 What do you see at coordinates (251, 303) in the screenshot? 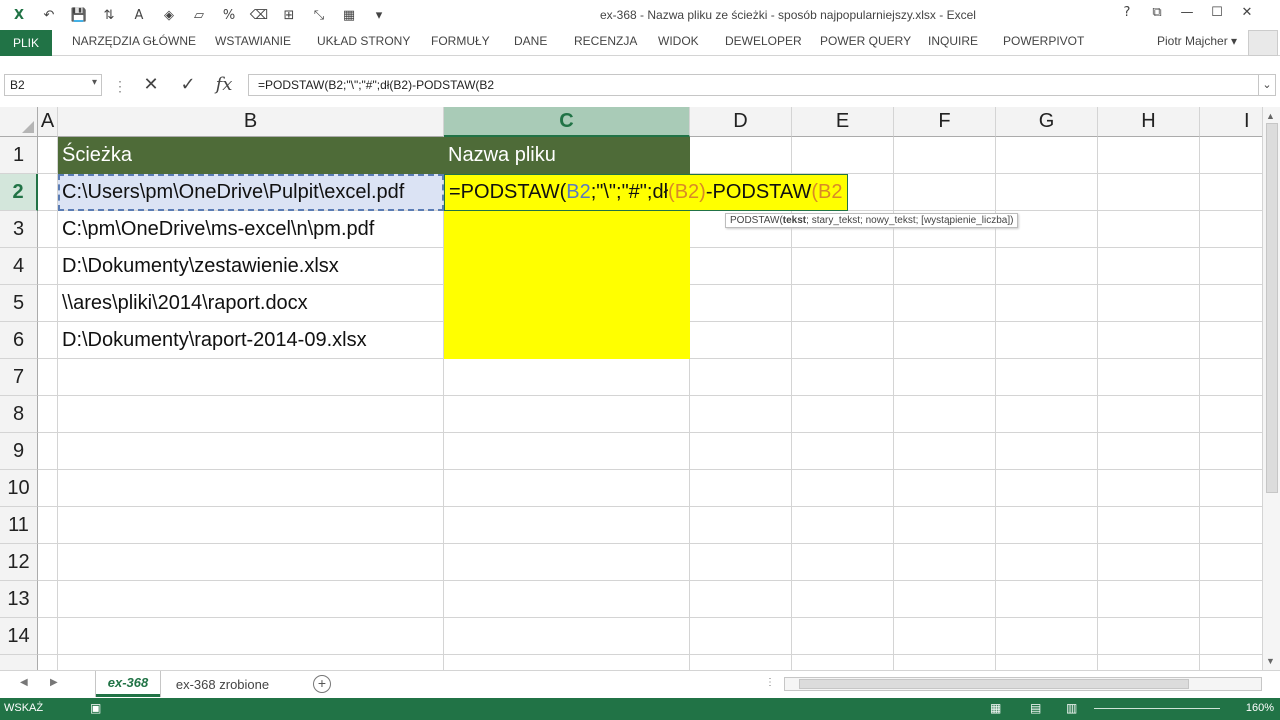
I see `cell-b5: \\ares\pliki\2014\raport.docx` at bounding box center [251, 303].